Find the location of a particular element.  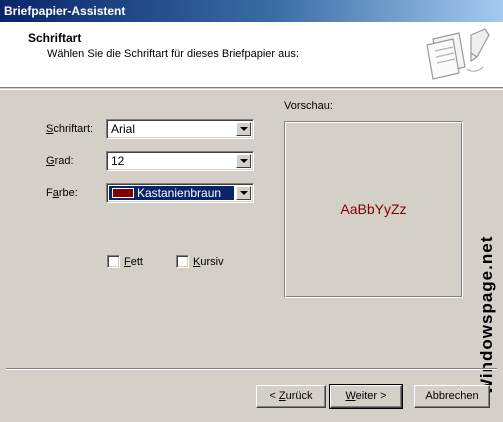

cancel-button: Abbrechen is located at coordinates (452, 396).